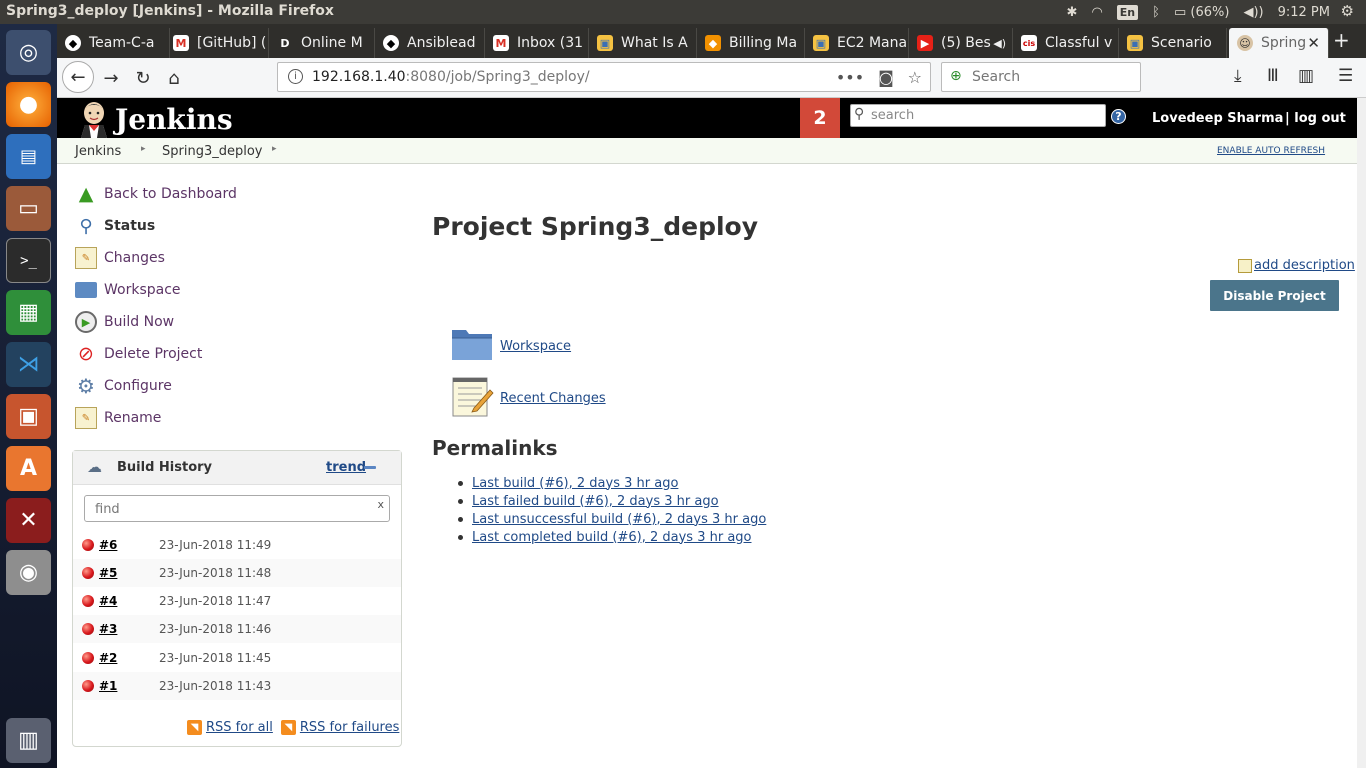 This screenshot has width=1366, height=768. What do you see at coordinates (78, 77) in the screenshot?
I see `back-button: ←` at bounding box center [78, 77].